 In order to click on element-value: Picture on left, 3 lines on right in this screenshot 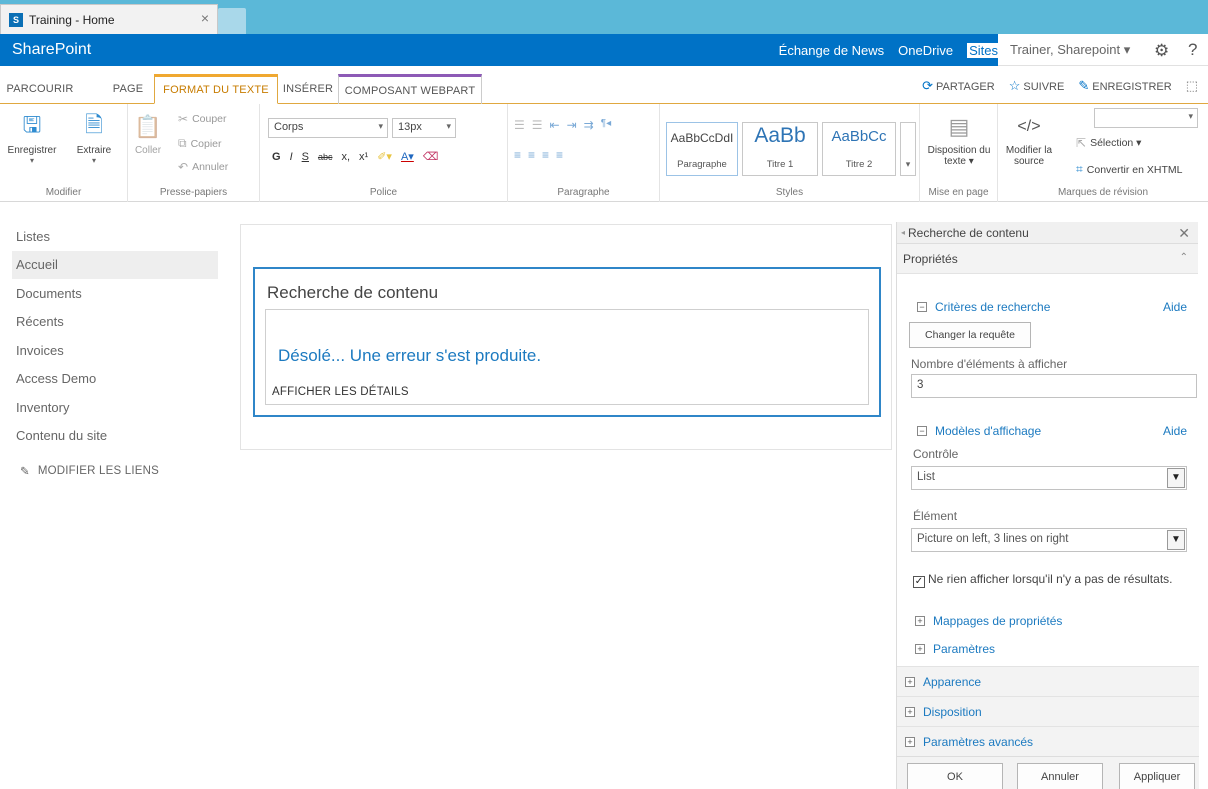, I will do `click(993, 539)`.